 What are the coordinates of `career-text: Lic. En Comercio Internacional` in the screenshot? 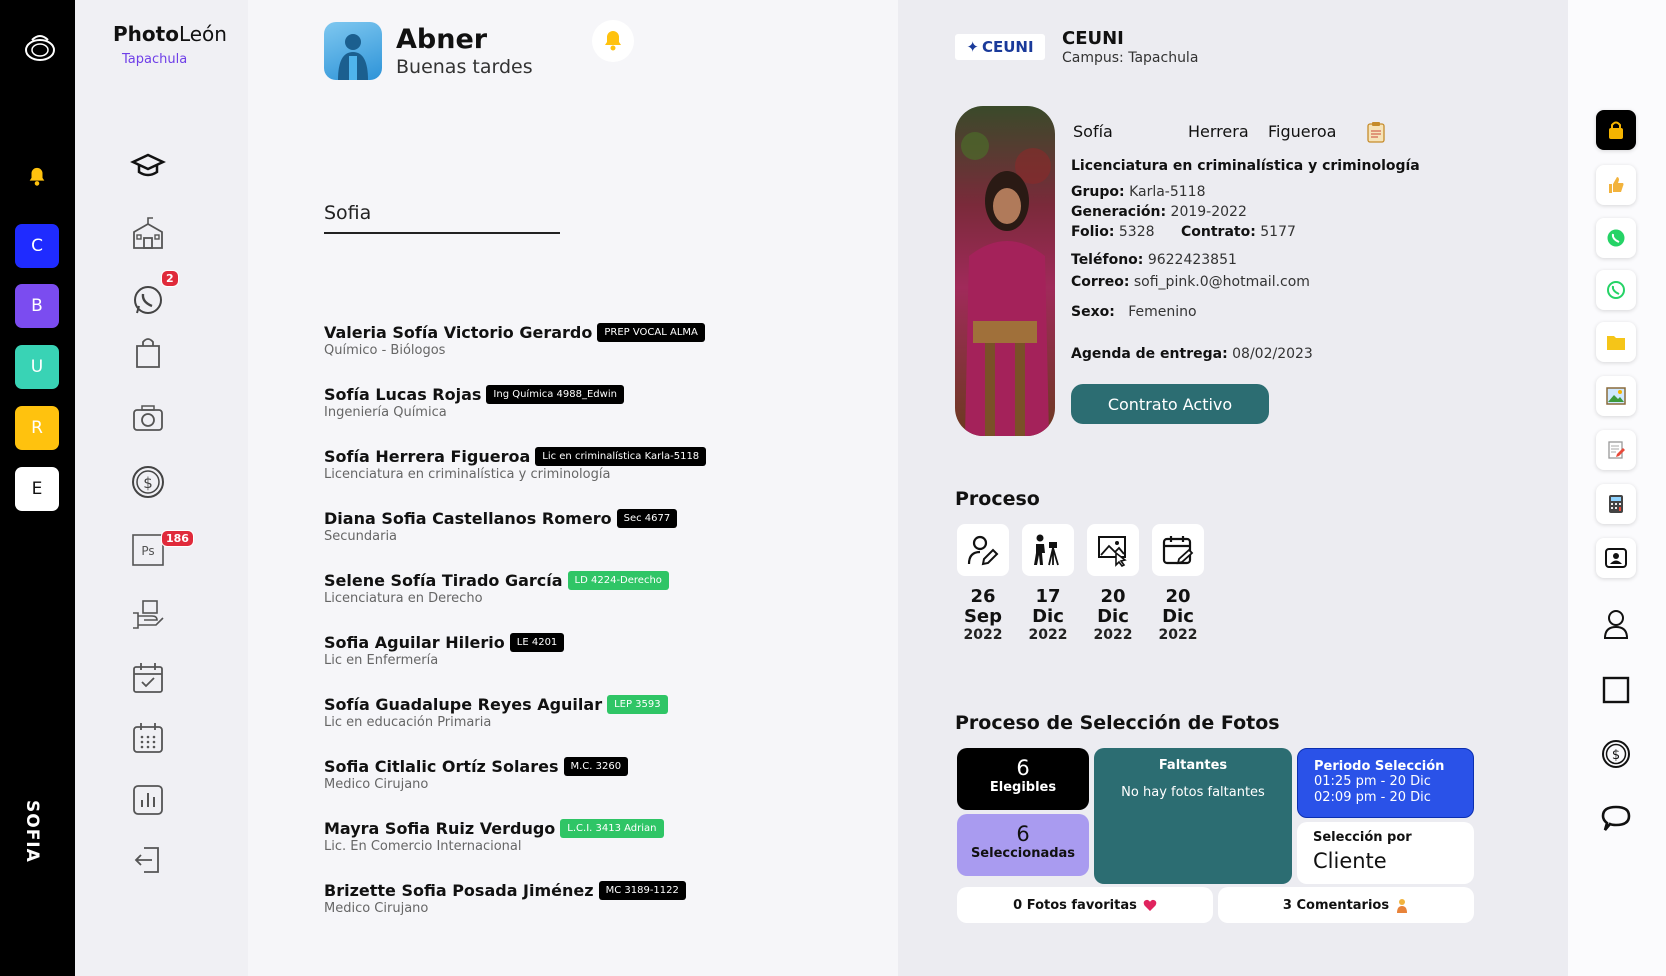 It's located at (423, 846).